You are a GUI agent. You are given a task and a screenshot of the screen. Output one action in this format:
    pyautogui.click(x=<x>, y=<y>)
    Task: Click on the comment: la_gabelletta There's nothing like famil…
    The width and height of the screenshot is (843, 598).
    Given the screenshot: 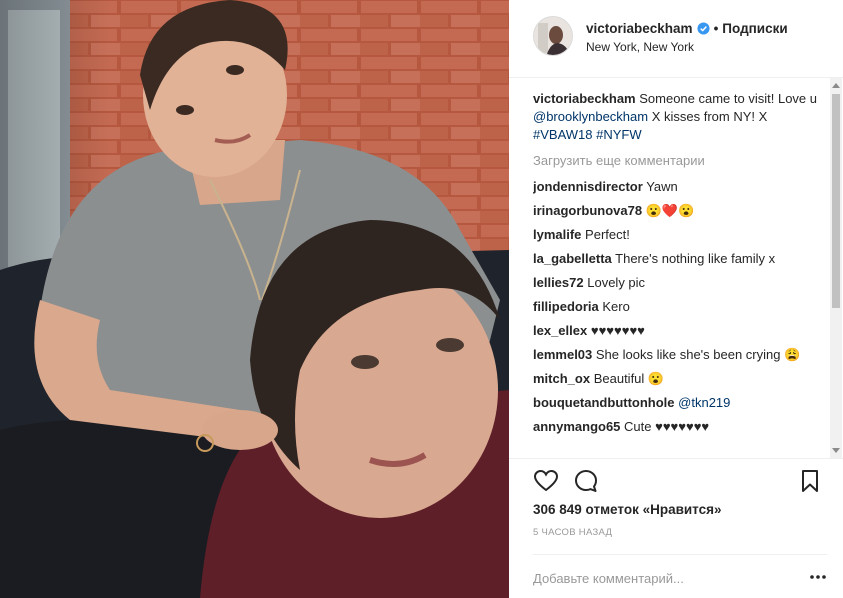 What is the action you would take?
    pyautogui.click(x=680, y=259)
    